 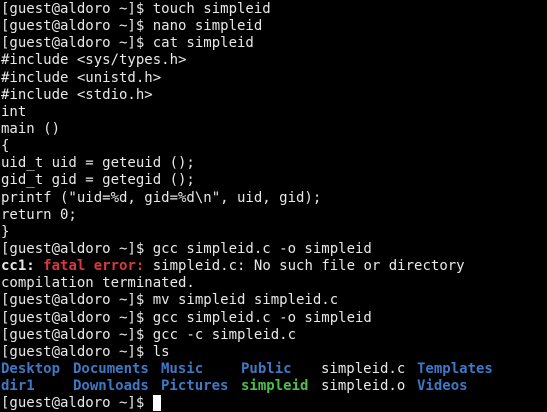 What do you see at coordinates (274, 43) in the screenshot?
I see `command-line: [guest@aldoro ~]$ cat simpleid` at bounding box center [274, 43].